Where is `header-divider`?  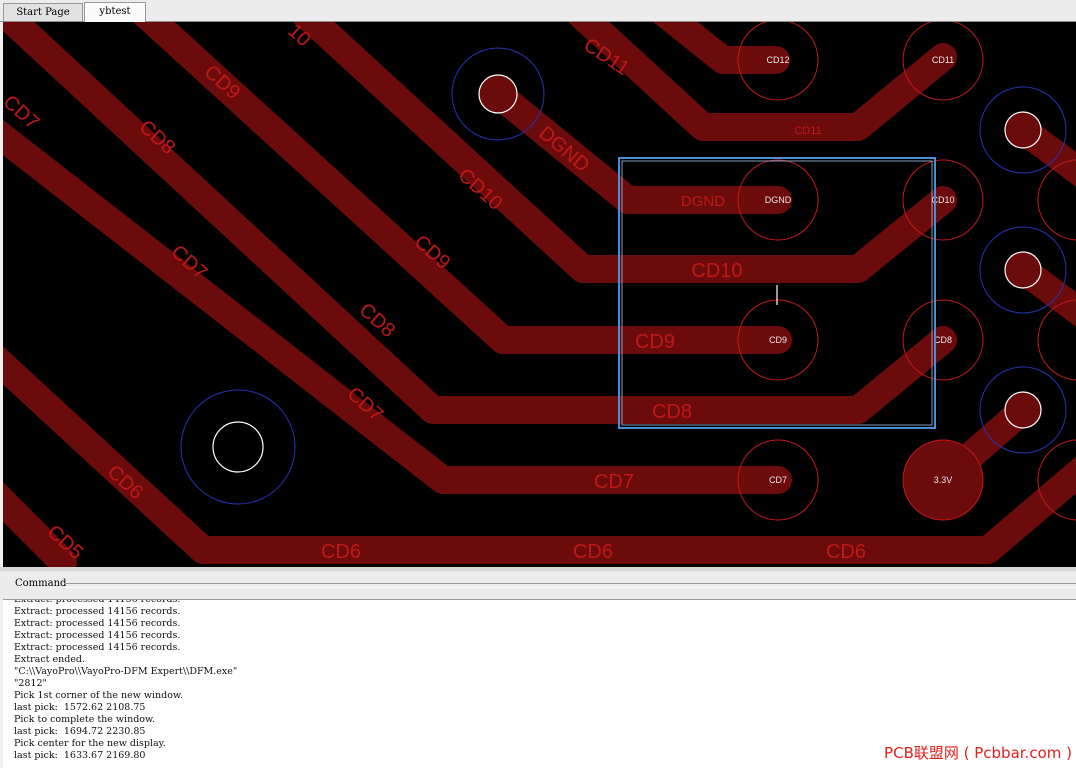
header-divider is located at coordinates (570, 585).